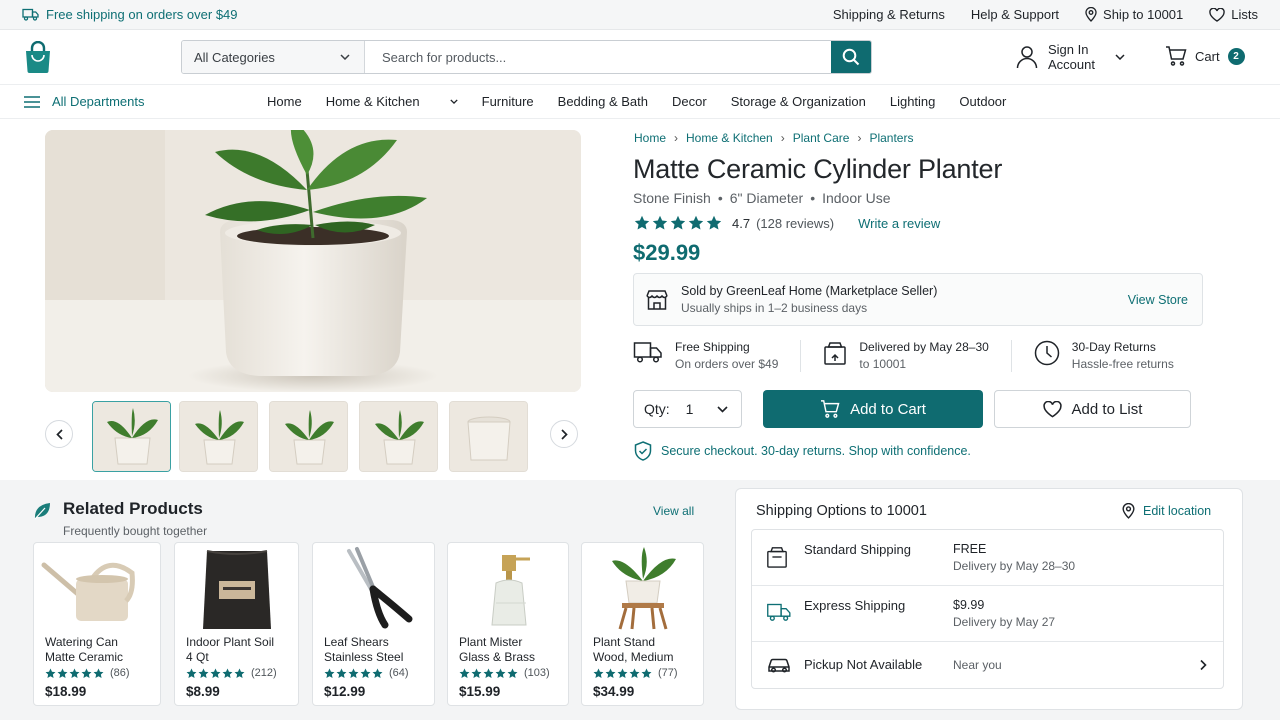 The image size is (1280, 720). Describe the element at coordinates (891, 138) in the screenshot. I see `breadcrumb-planters: Planters` at that location.